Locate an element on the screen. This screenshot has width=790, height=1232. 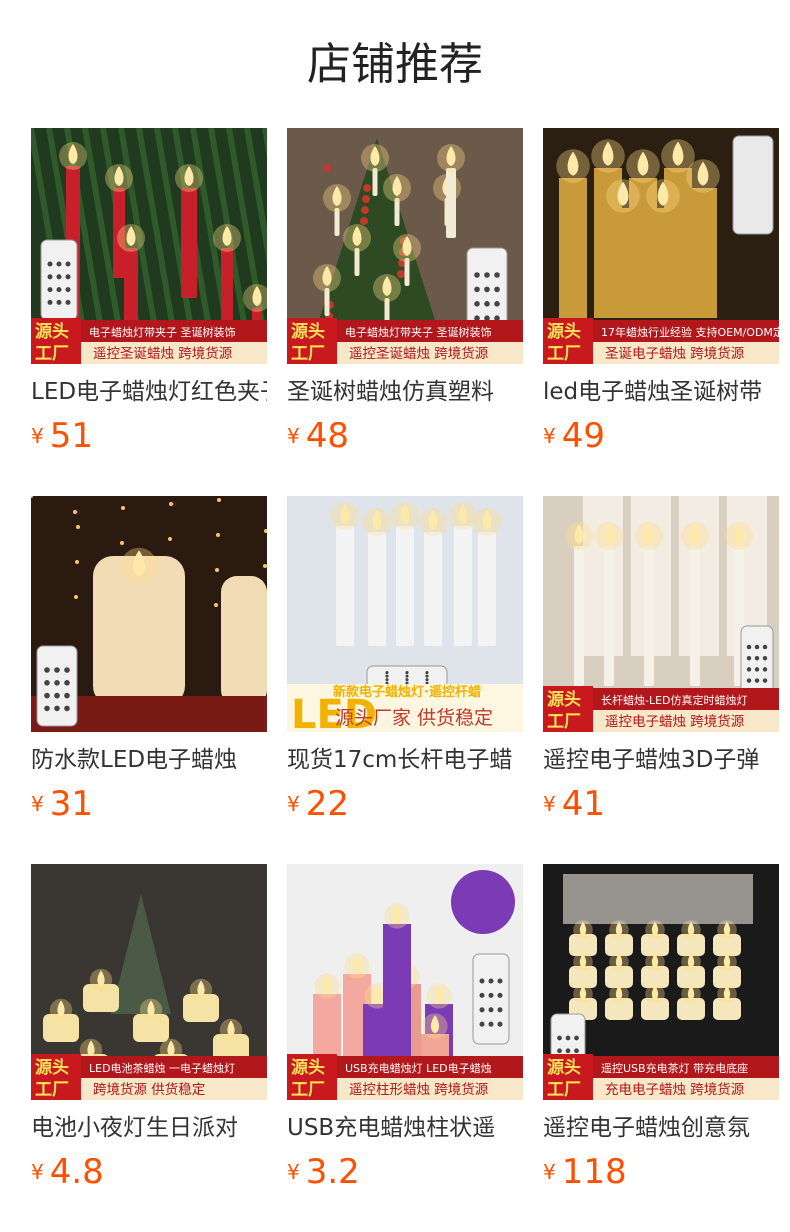
product-card: LED 新款电子蜡烛灯·遥控杆蜡 源头厂家 供货稳定 现货17cm长杆电子蜡 ¥22 is located at coordinates (405, 680).